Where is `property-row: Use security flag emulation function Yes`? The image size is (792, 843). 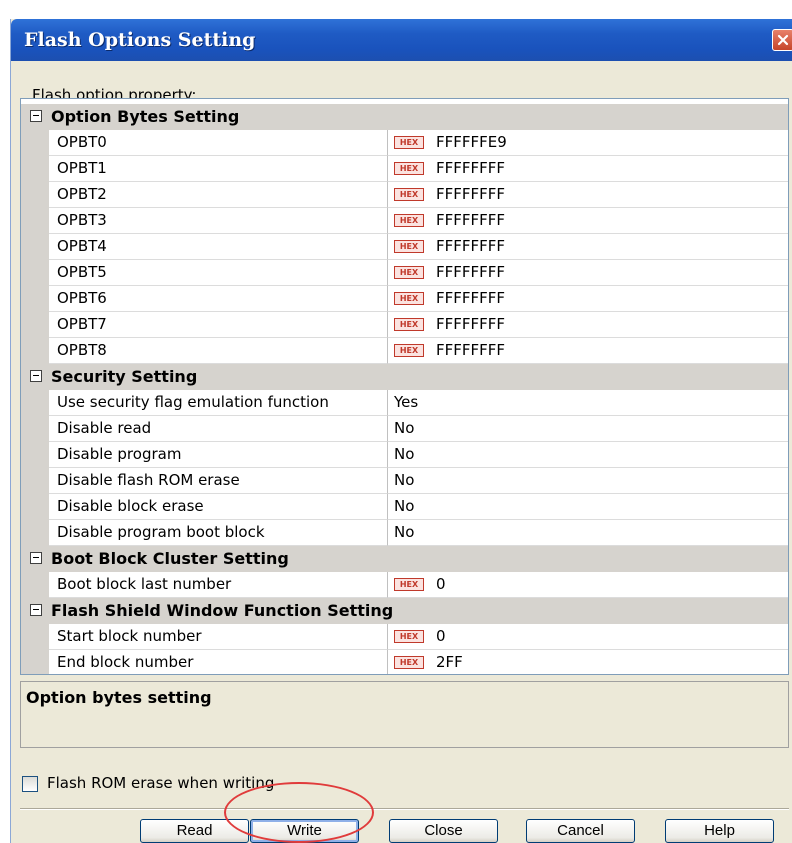 property-row: Use security flag emulation function Yes is located at coordinates (404, 403).